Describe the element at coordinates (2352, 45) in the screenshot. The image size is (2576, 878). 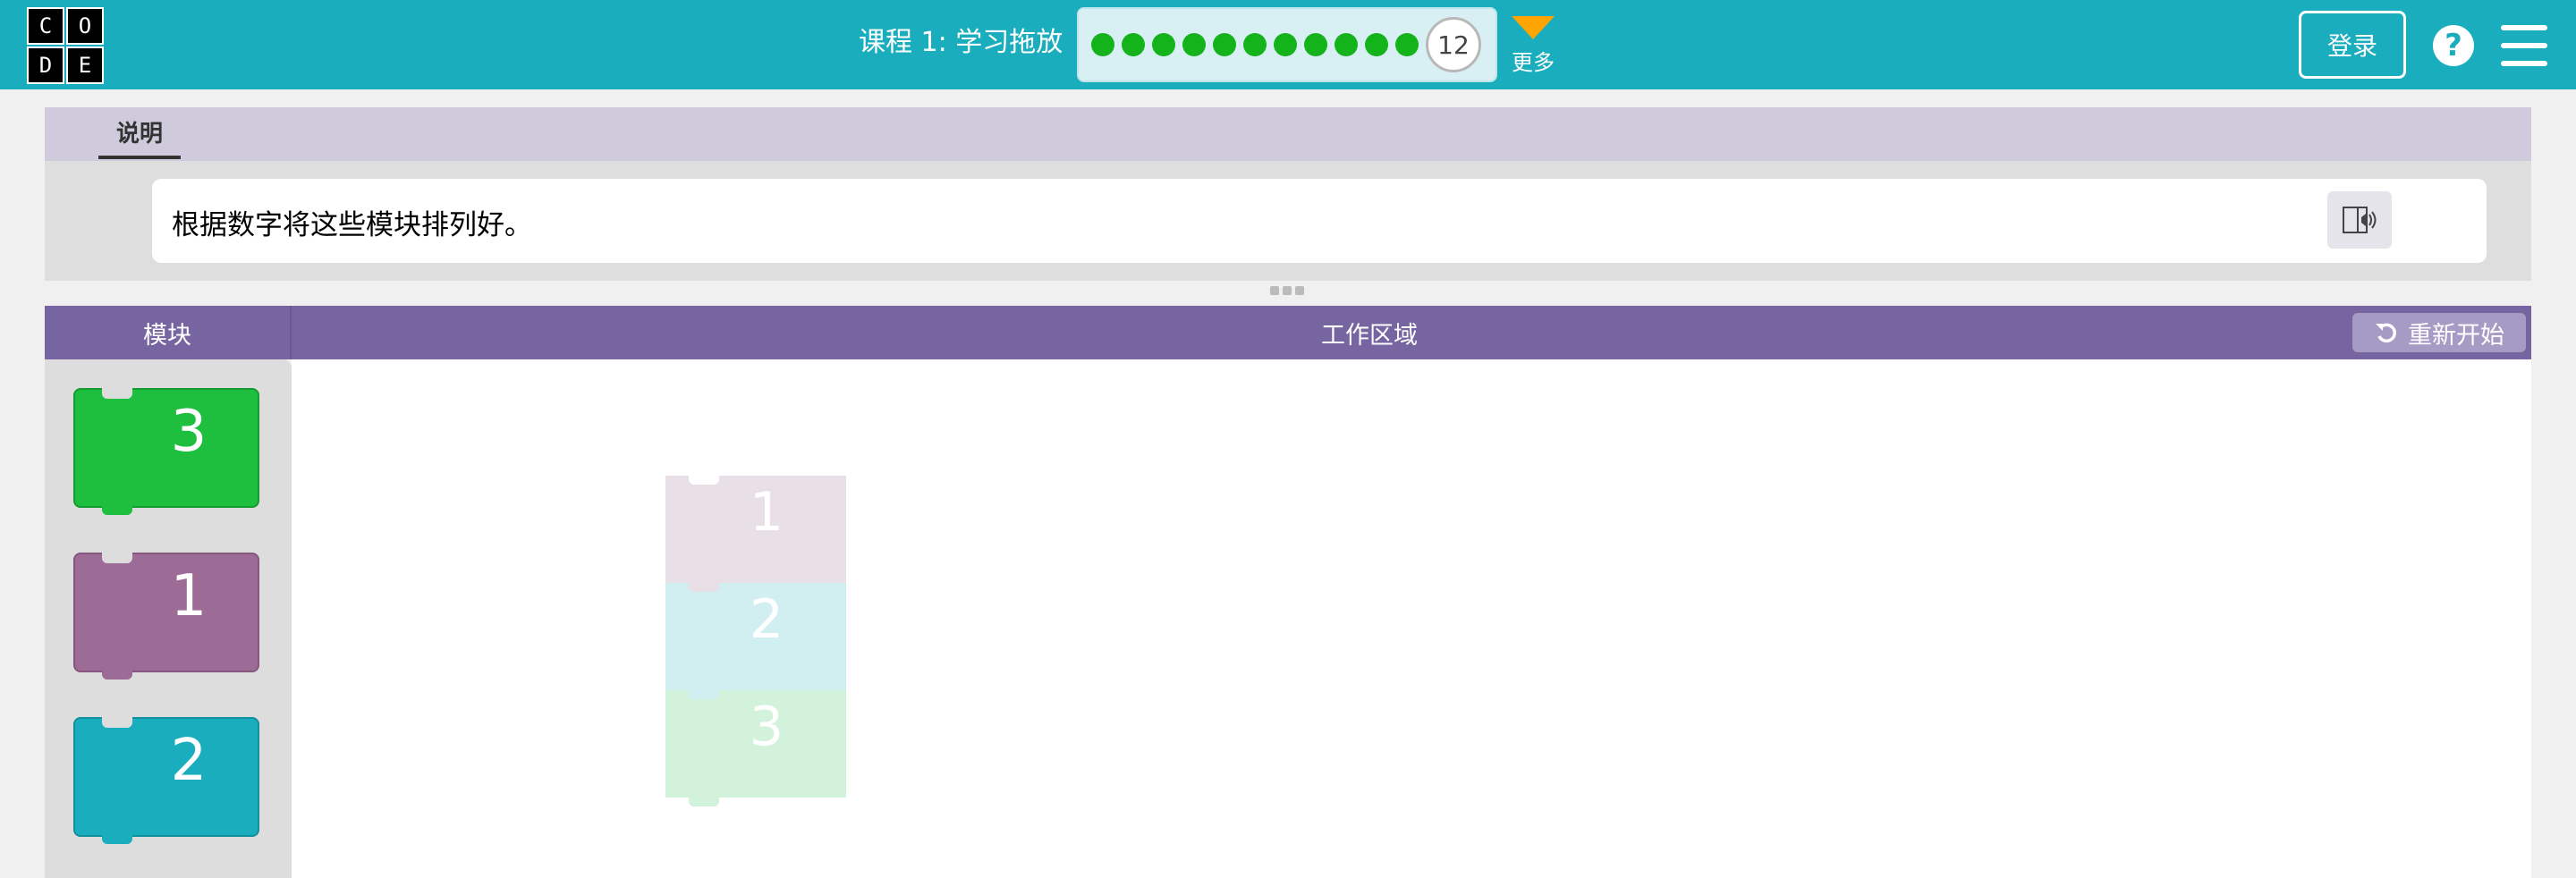
I see `sign-in-button: 登录` at that location.